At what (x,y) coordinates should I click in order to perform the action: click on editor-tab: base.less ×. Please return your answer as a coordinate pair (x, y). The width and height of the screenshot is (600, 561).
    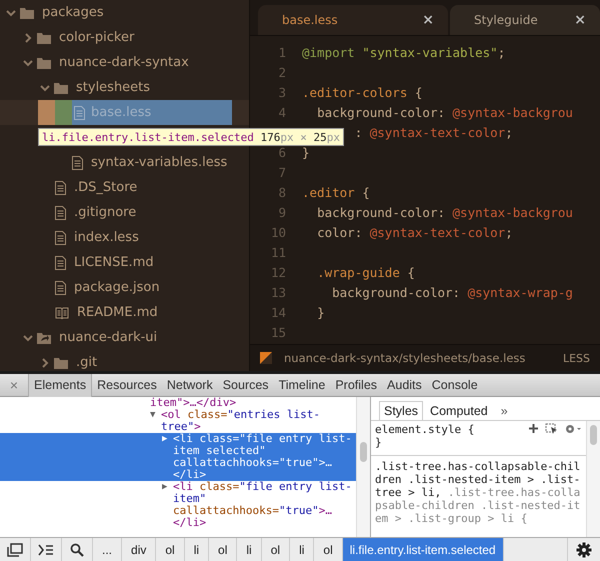
    Looking at the image, I should click on (353, 20).